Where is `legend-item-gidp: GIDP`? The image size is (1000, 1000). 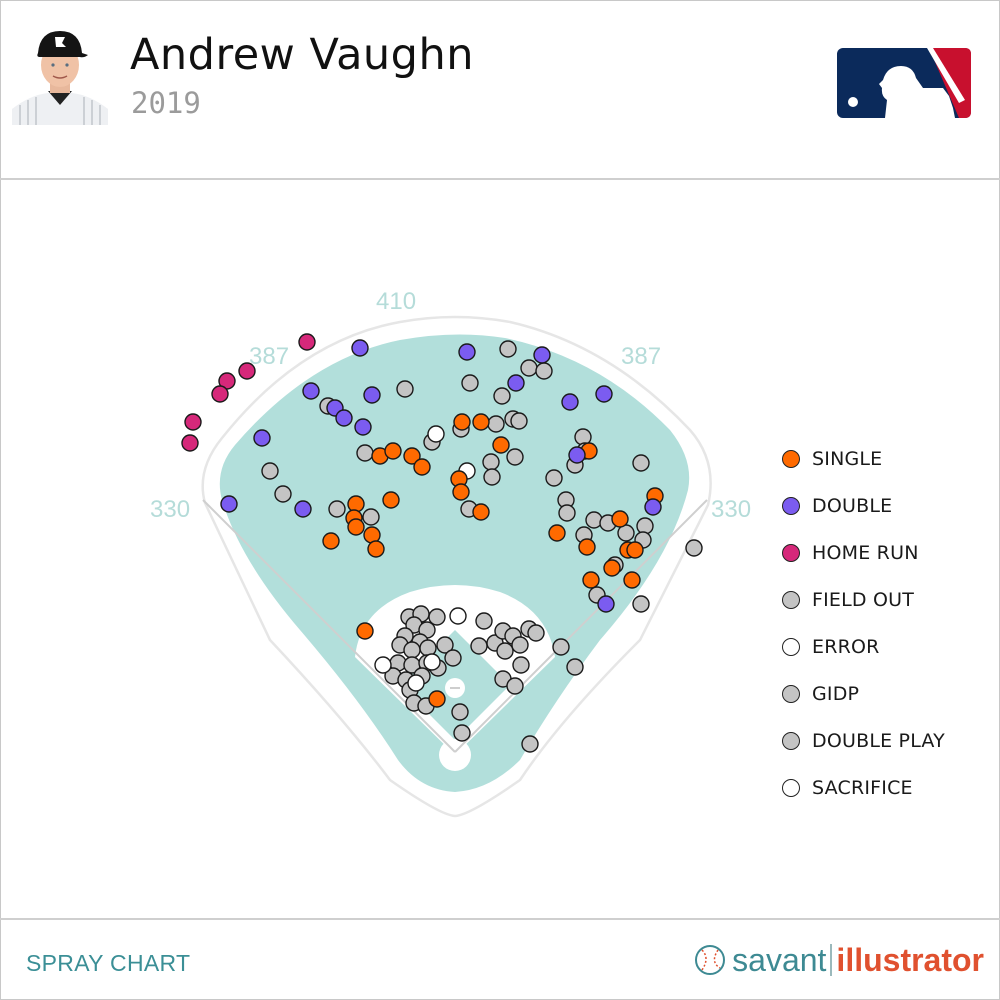
legend-item-gidp: GIDP is located at coordinates (863, 693).